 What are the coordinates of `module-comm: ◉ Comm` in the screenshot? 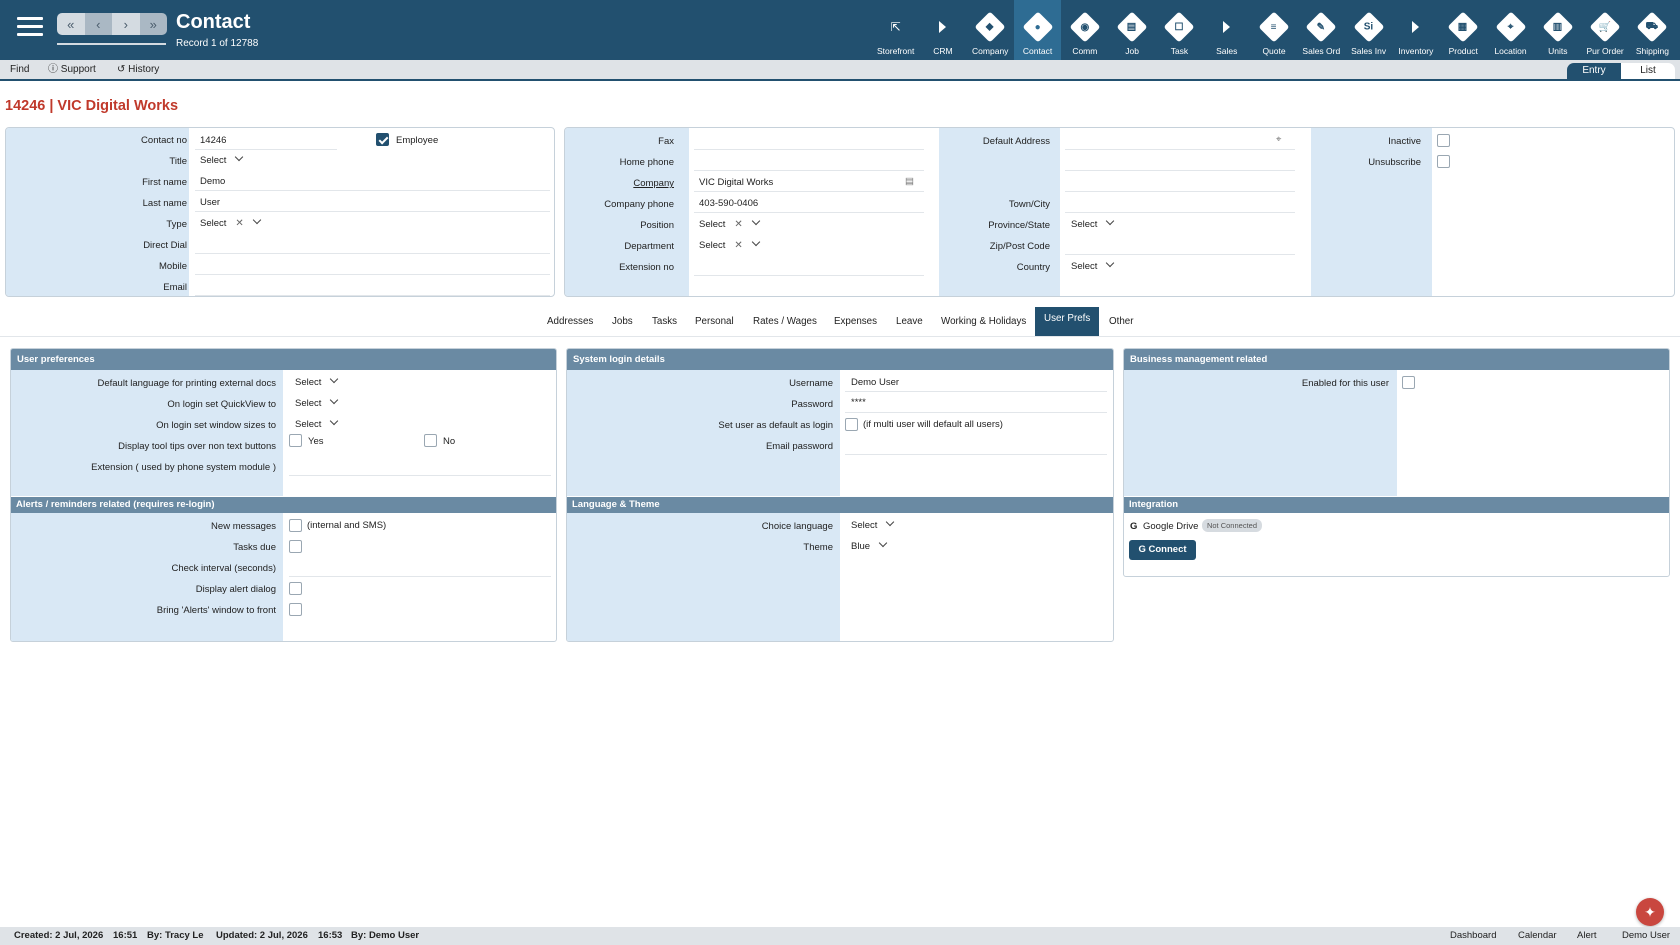 It's located at (1084, 30).